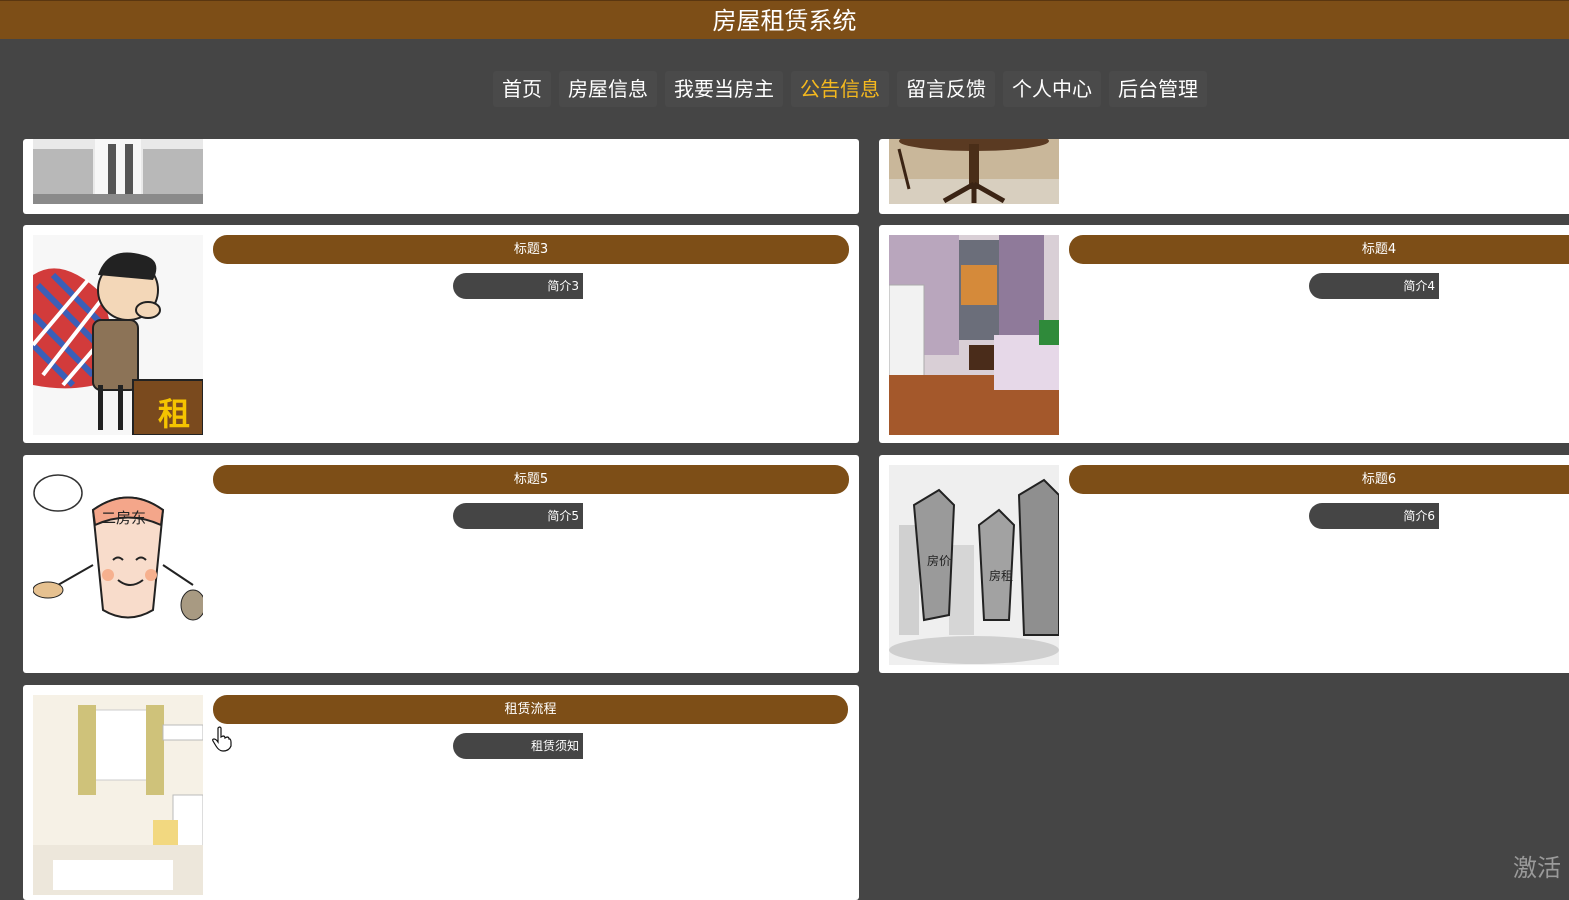 This screenshot has height=900, width=1569. Describe the element at coordinates (724, 89) in the screenshot. I see `nav-item-become-landlord: 我要当房主` at that location.